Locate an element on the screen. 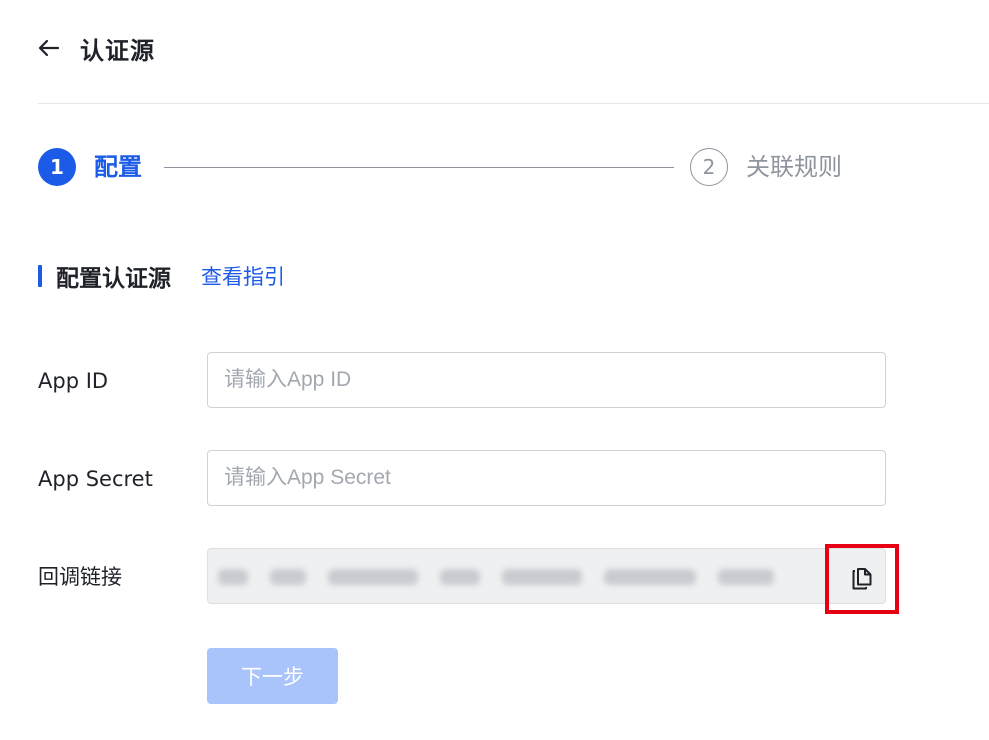 The image size is (989, 740). section-header: 配置认证源 查看指引 is located at coordinates (161, 276).